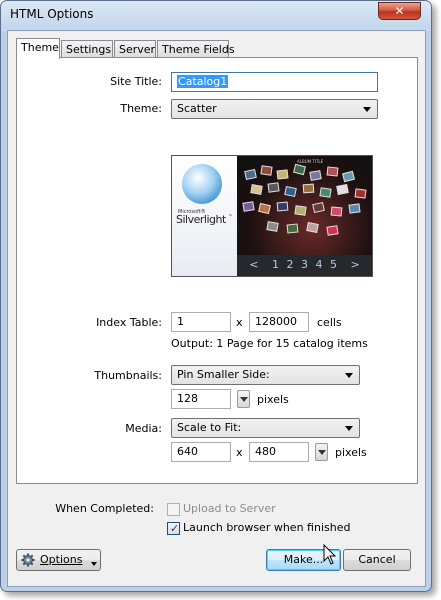  Describe the element at coordinates (319, 264) in the screenshot. I see `pager-page: 4` at that location.